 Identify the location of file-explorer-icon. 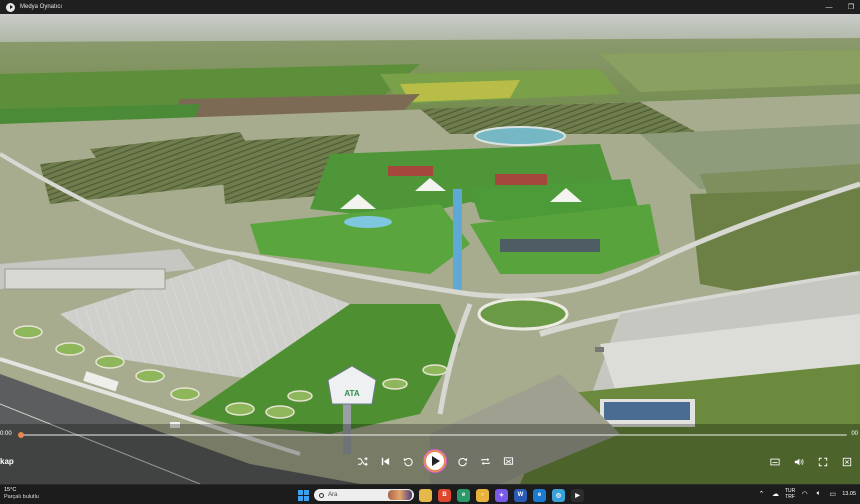
(425, 495).